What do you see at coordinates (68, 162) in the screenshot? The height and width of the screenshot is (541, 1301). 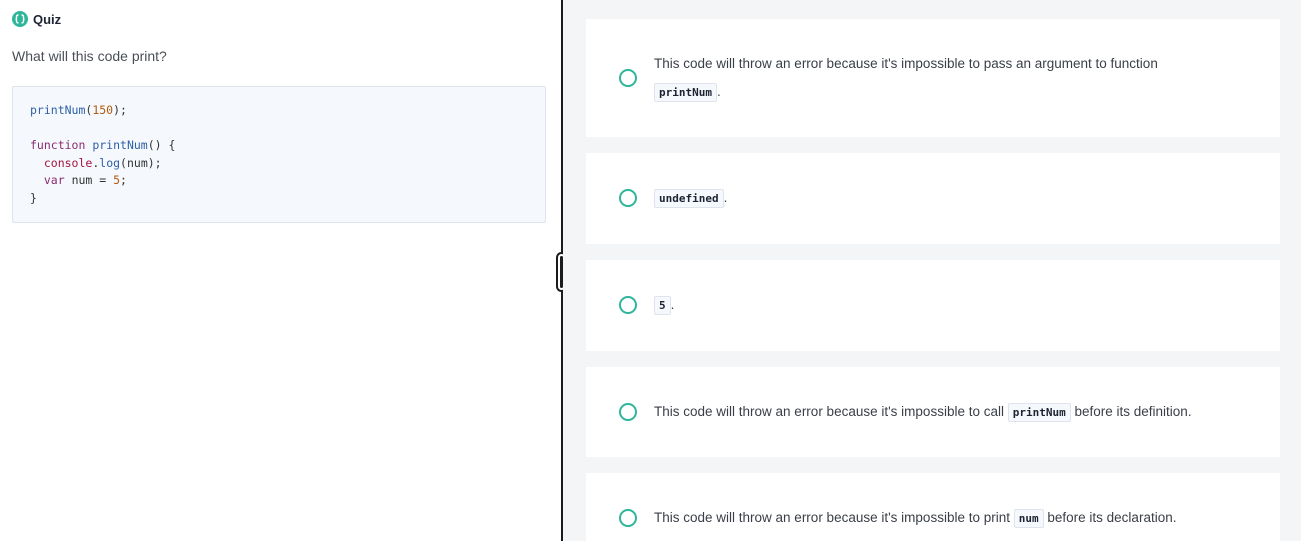 I see `code-token: console` at bounding box center [68, 162].